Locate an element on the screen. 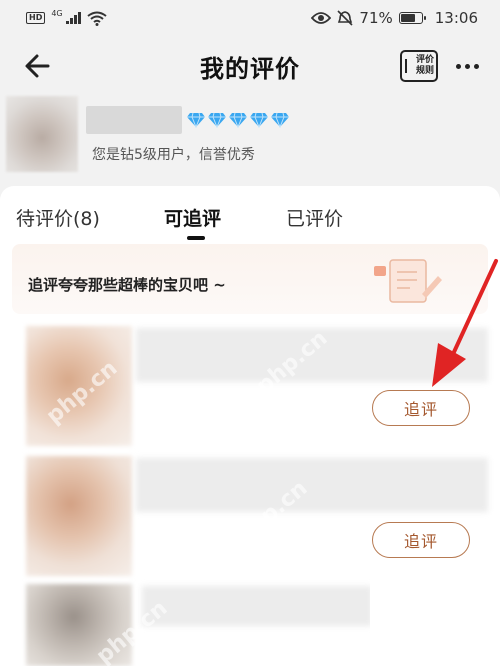 This screenshot has height=666, width=500. active-tab-indicator is located at coordinates (196, 238).